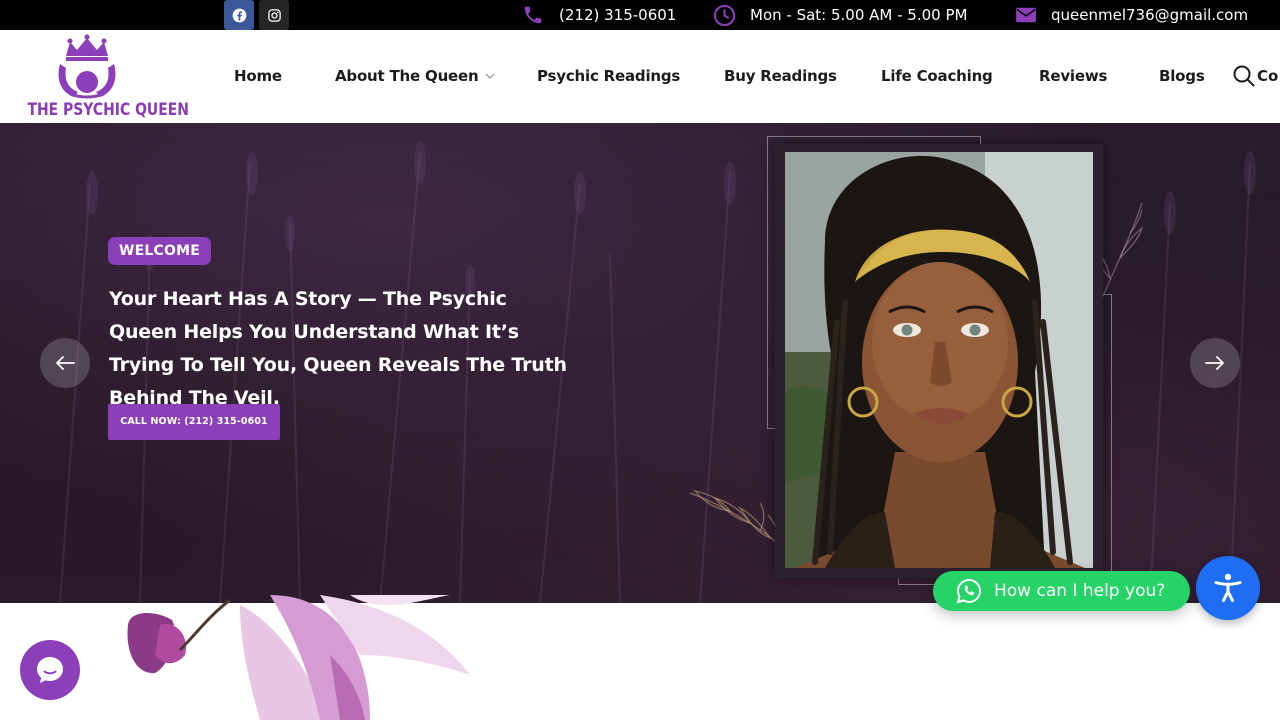 The height and width of the screenshot is (720, 1280). I want to click on nav-item-blogs: Blogs, so click(1182, 76).